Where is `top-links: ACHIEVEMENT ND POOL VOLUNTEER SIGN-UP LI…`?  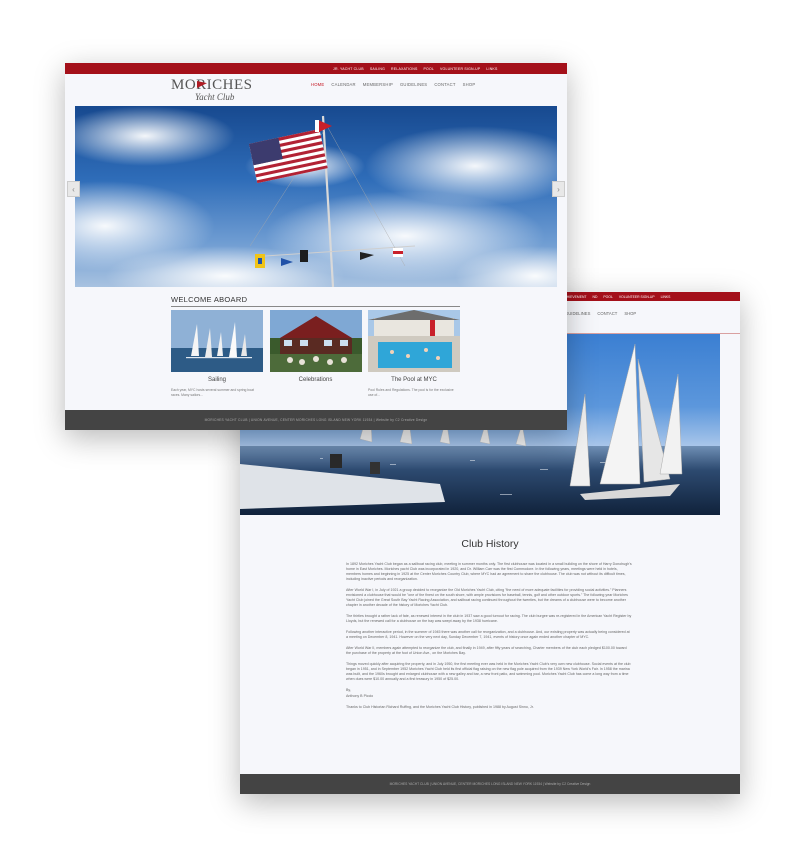
top-links: ACHIEVEMENT ND POOL VOLUNTEER SIGN-UP LI… is located at coordinates (616, 296).